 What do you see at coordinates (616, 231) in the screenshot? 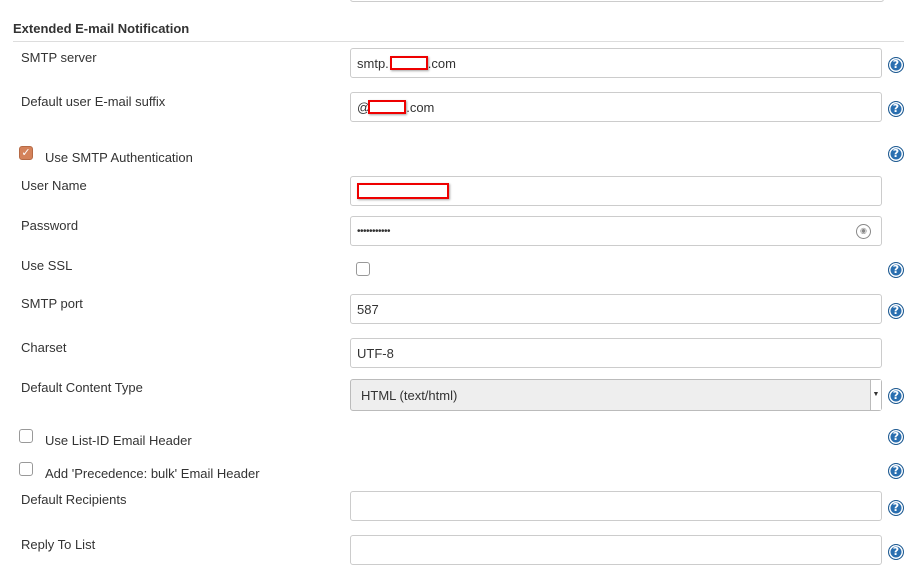
I see `password-input: ••••••••••• ◉` at bounding box center [616, 231].